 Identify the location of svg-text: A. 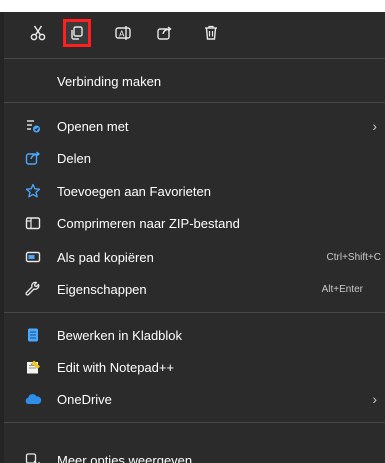
(122, 34).